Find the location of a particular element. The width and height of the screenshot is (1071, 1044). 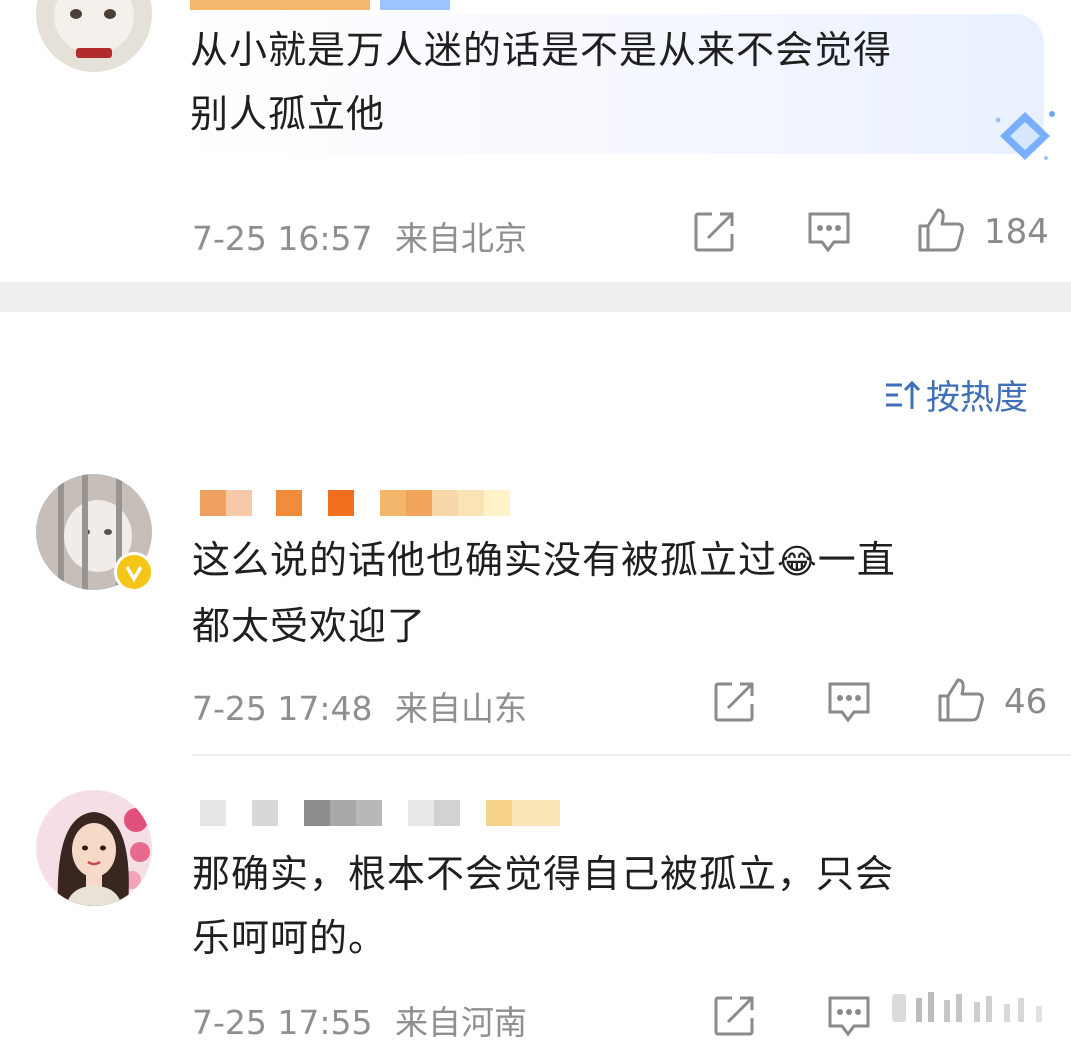

comment-text: 从小就是万人迷的话是不是从来不会觉得 别人孤立他 is located at coordinates (541, 82).